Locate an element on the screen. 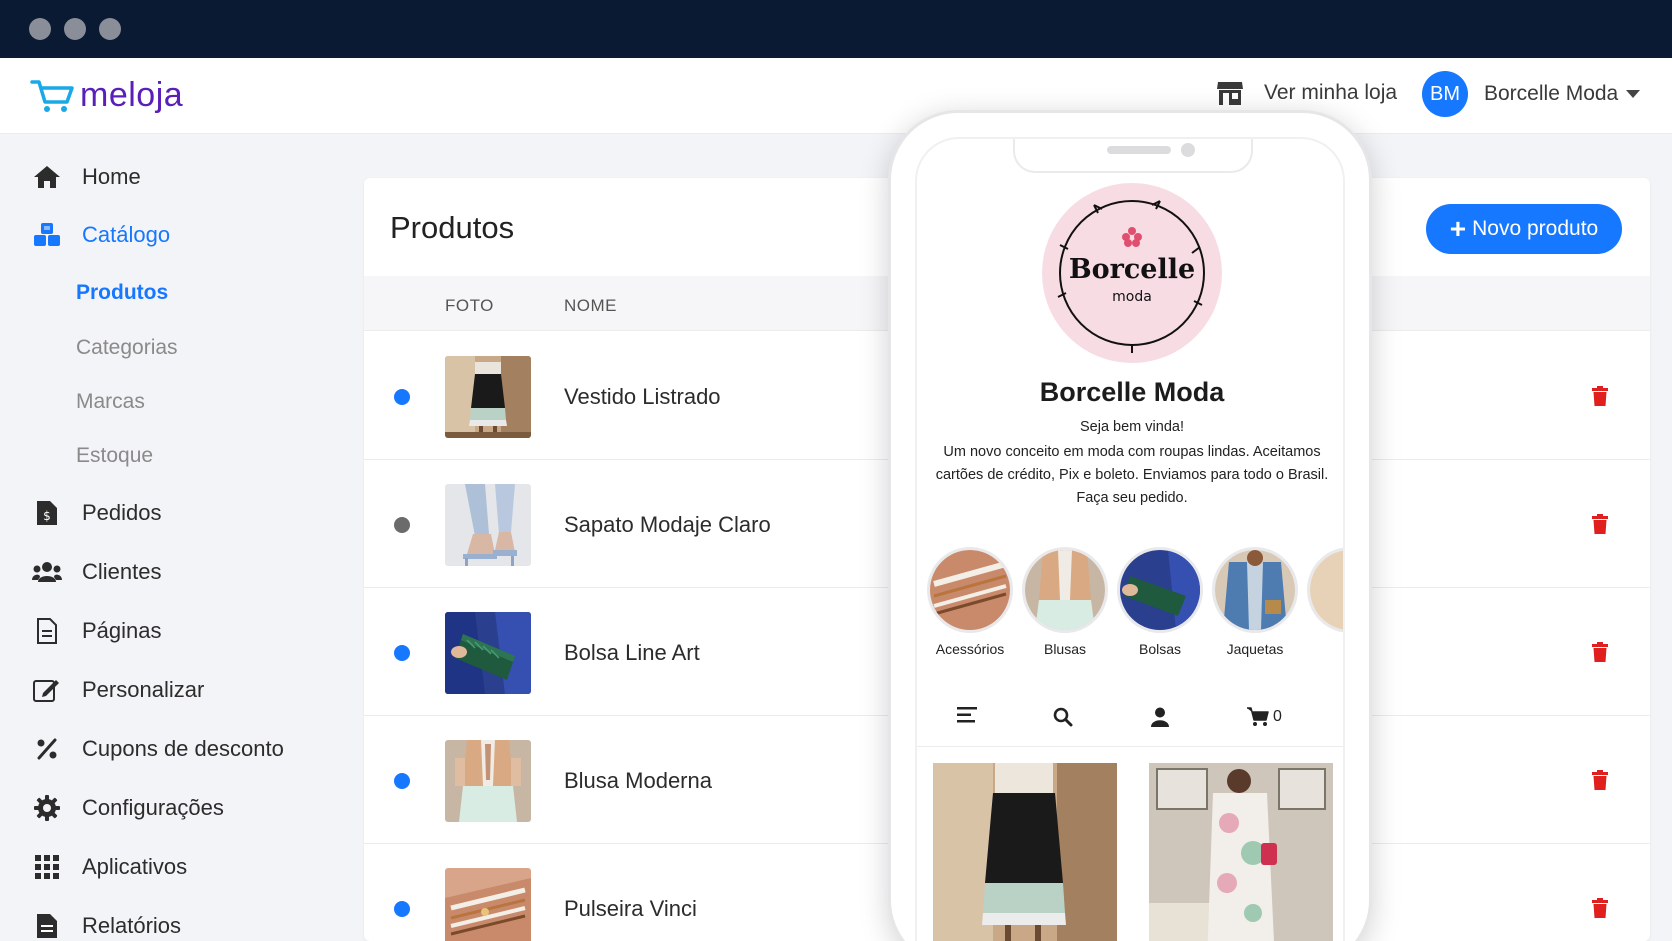 Image resolution: width=1672 pixels, height=941 pixels. category-blusas: Blusas is located at coordinates (1065, 602).